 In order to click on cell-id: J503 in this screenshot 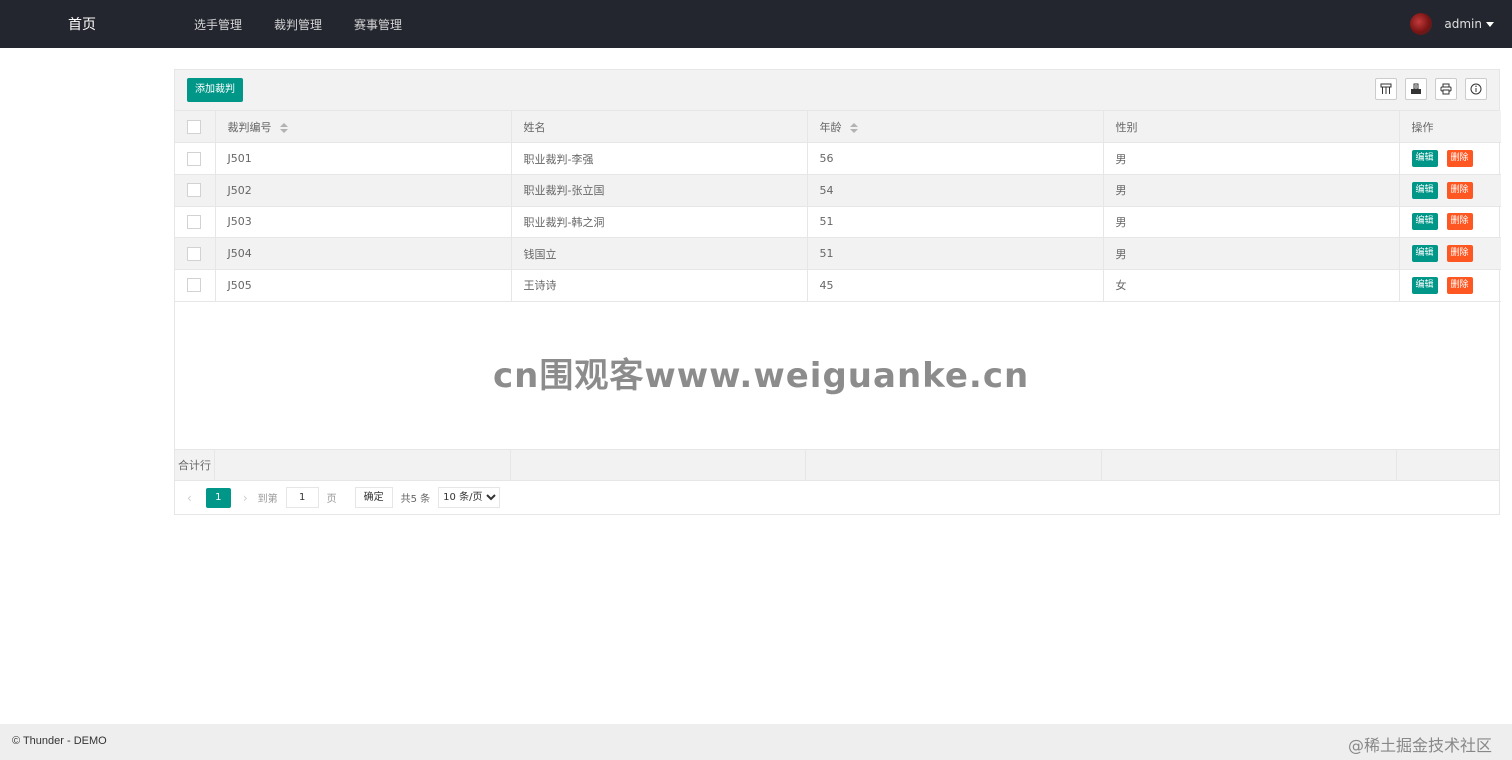, I will do `click(363, 222)`.